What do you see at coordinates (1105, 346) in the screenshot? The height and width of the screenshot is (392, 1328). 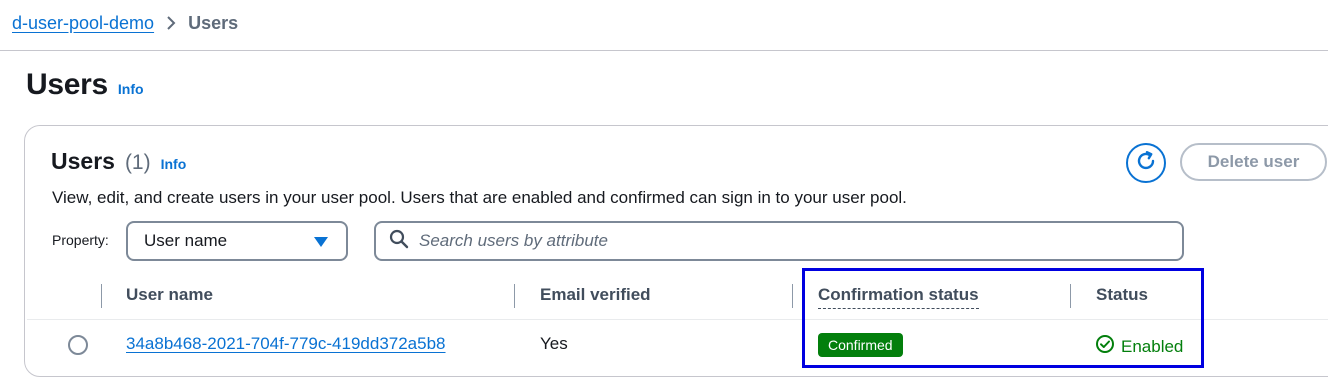 I see `check-circle-icon` at bounding box center [1105, 346].